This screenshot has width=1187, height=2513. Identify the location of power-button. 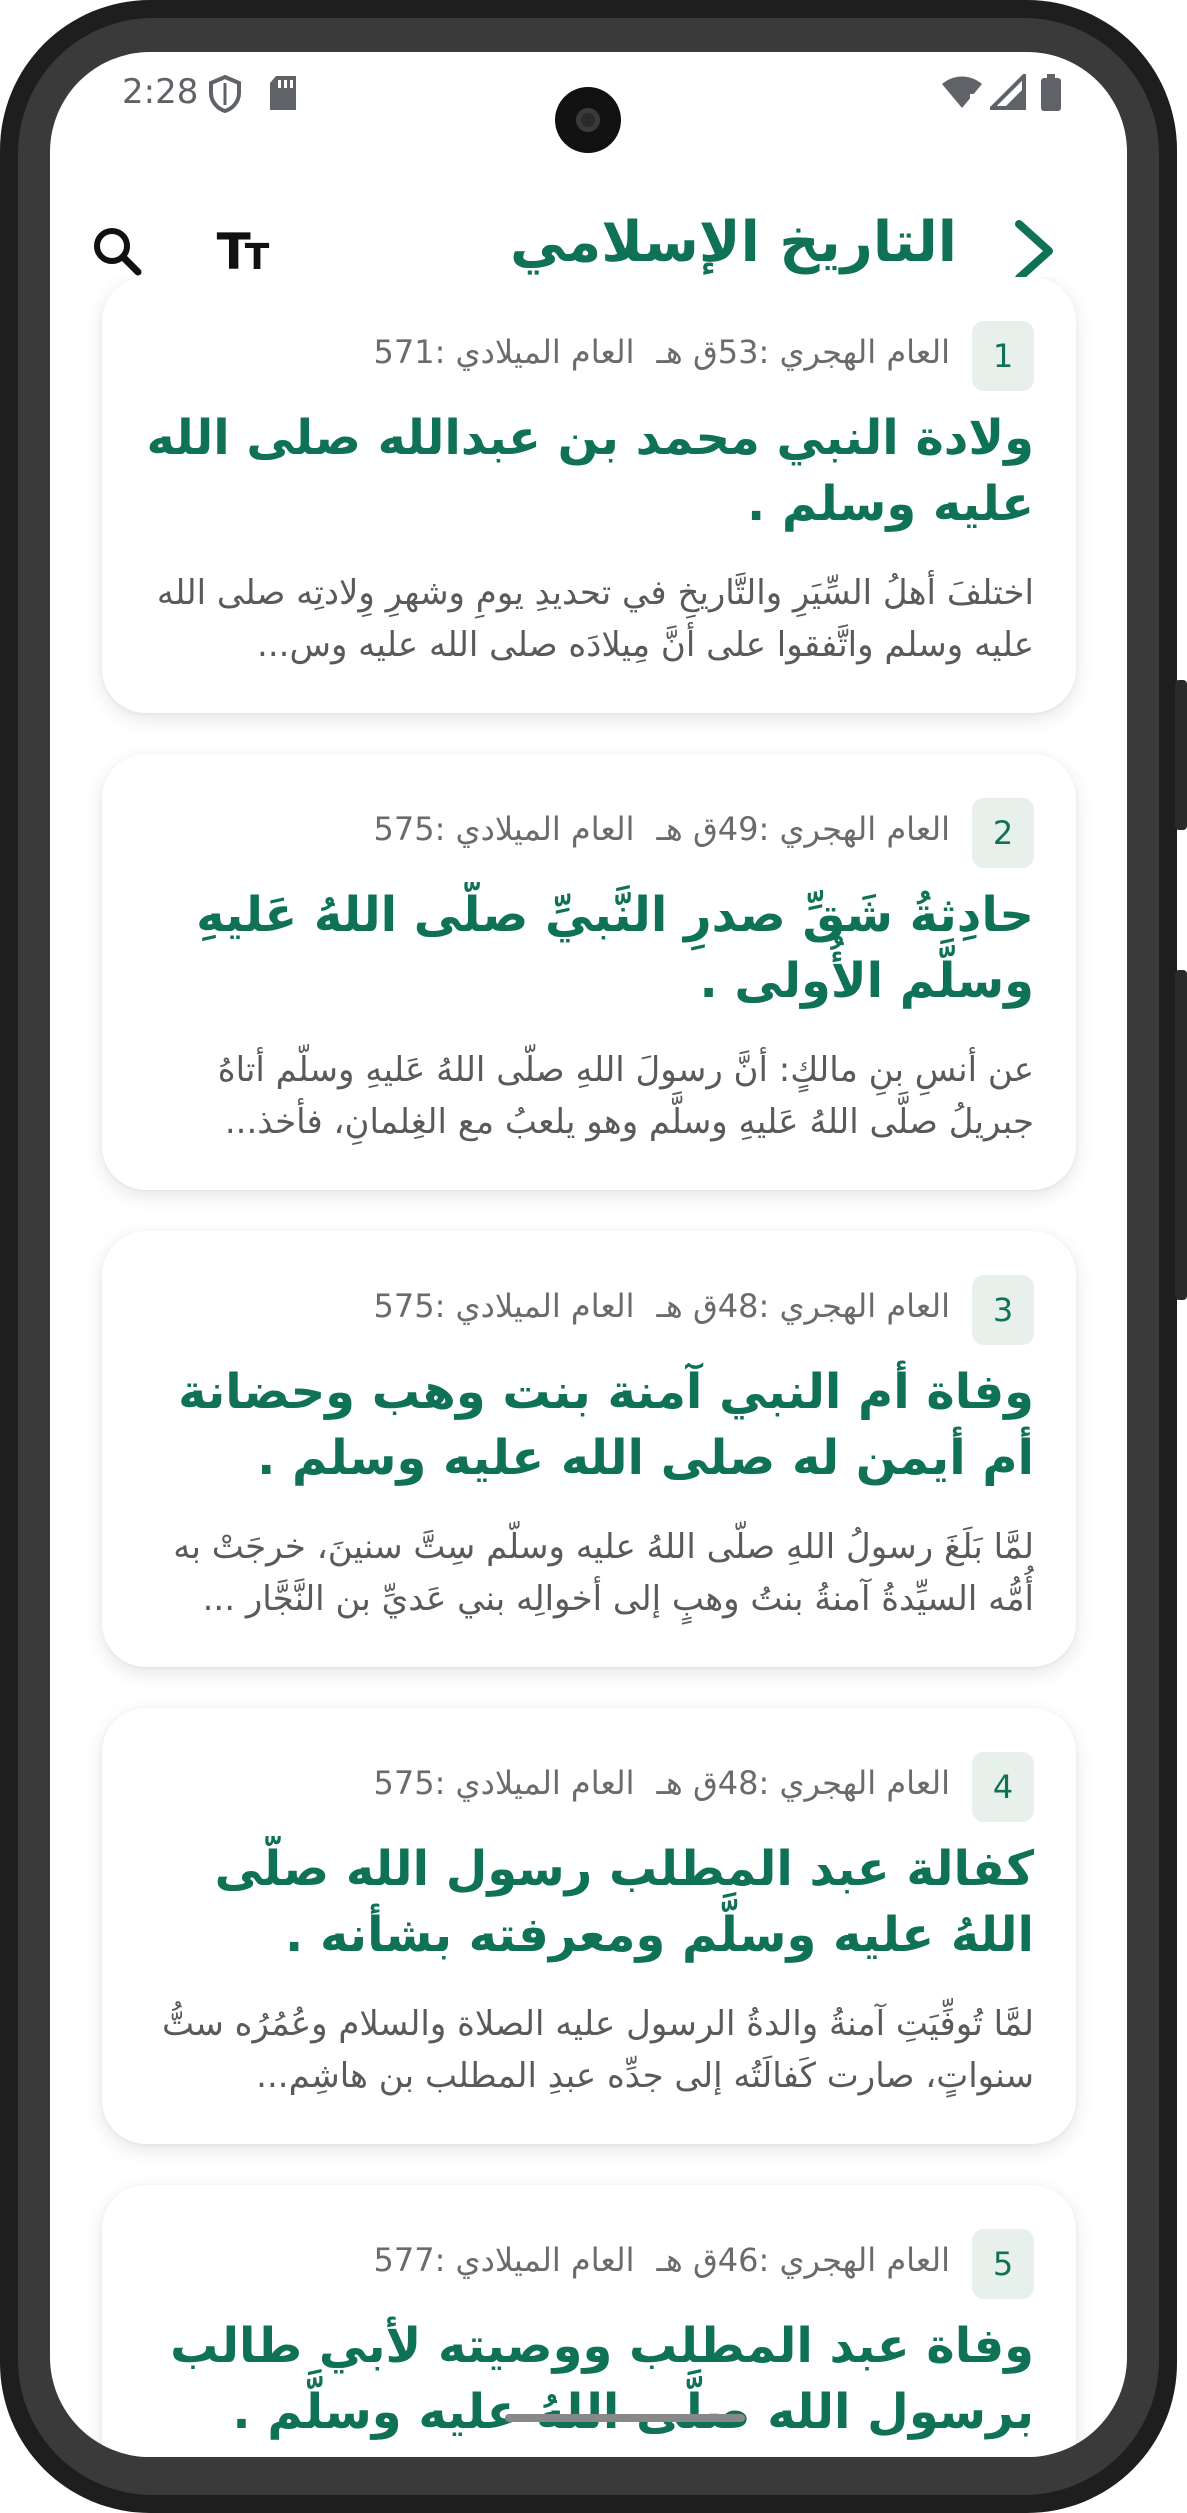
(1181, 1135).